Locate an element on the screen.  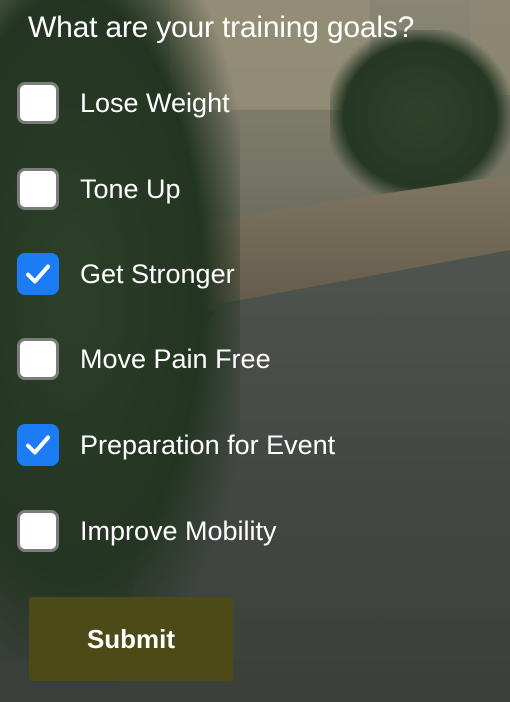
option-label: Lose Weight is located at coordinates (155, 103).